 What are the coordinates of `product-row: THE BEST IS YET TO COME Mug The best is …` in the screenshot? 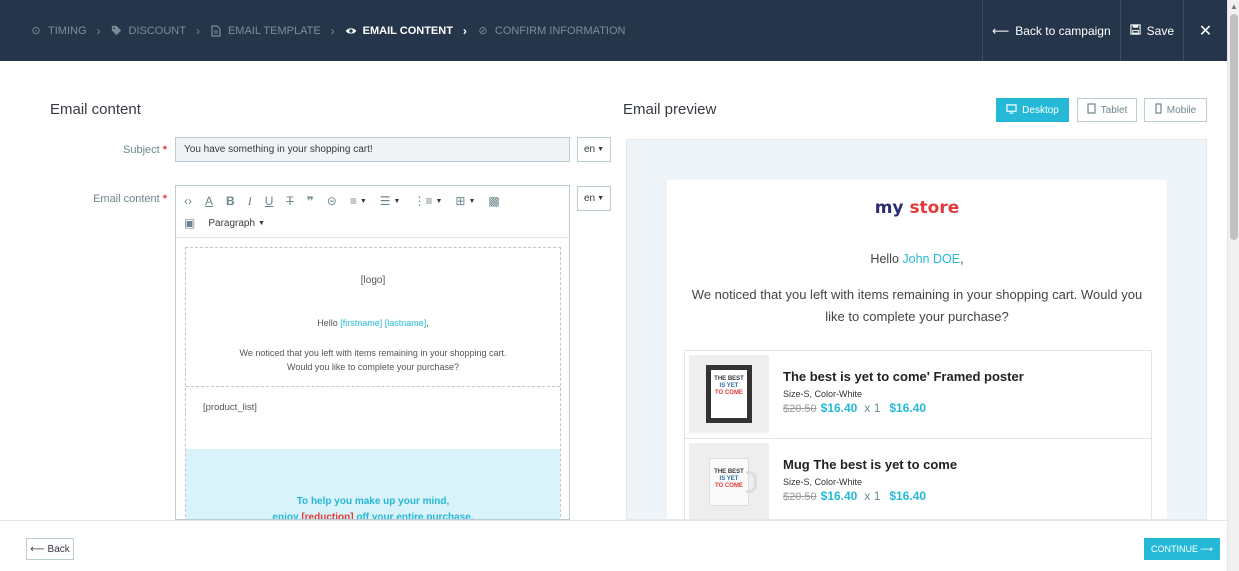 It's located at (918, 479).